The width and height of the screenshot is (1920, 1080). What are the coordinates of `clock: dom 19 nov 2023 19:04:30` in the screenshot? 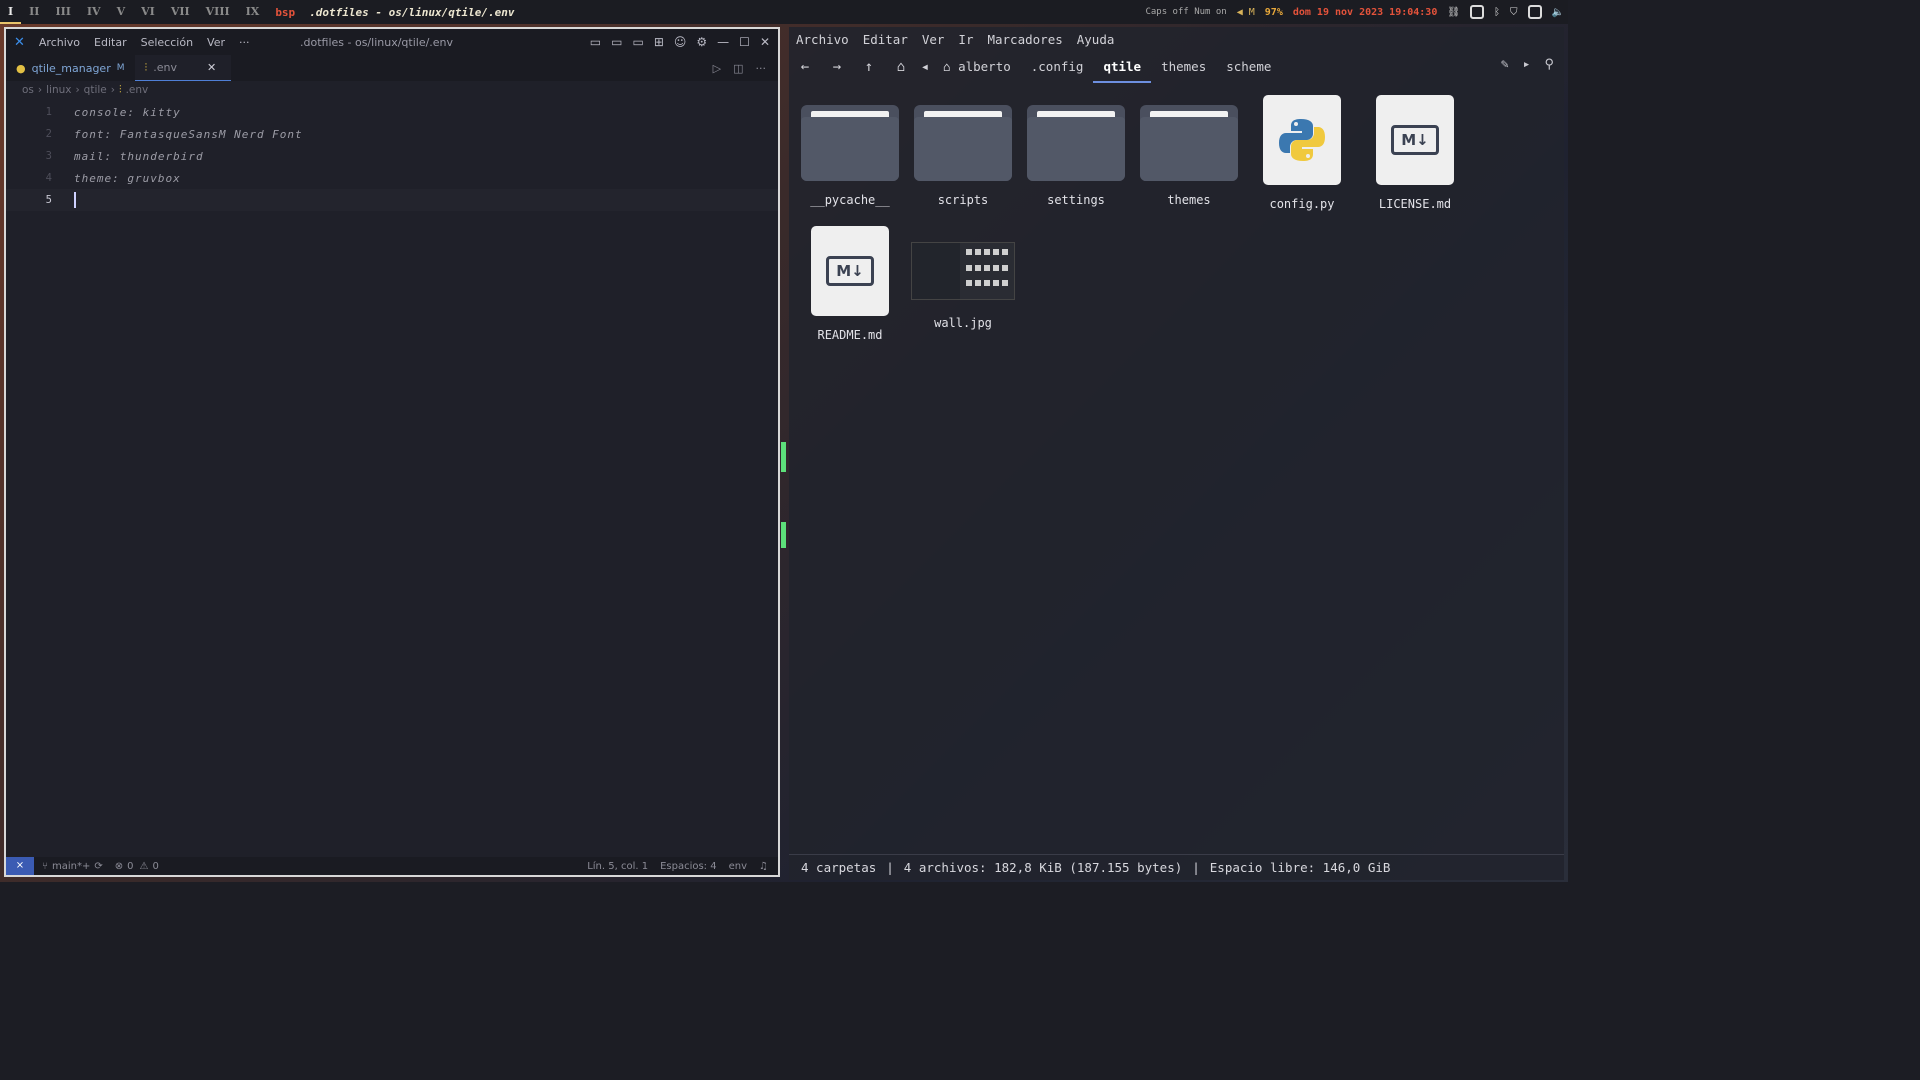 It's located at (1365, 12).